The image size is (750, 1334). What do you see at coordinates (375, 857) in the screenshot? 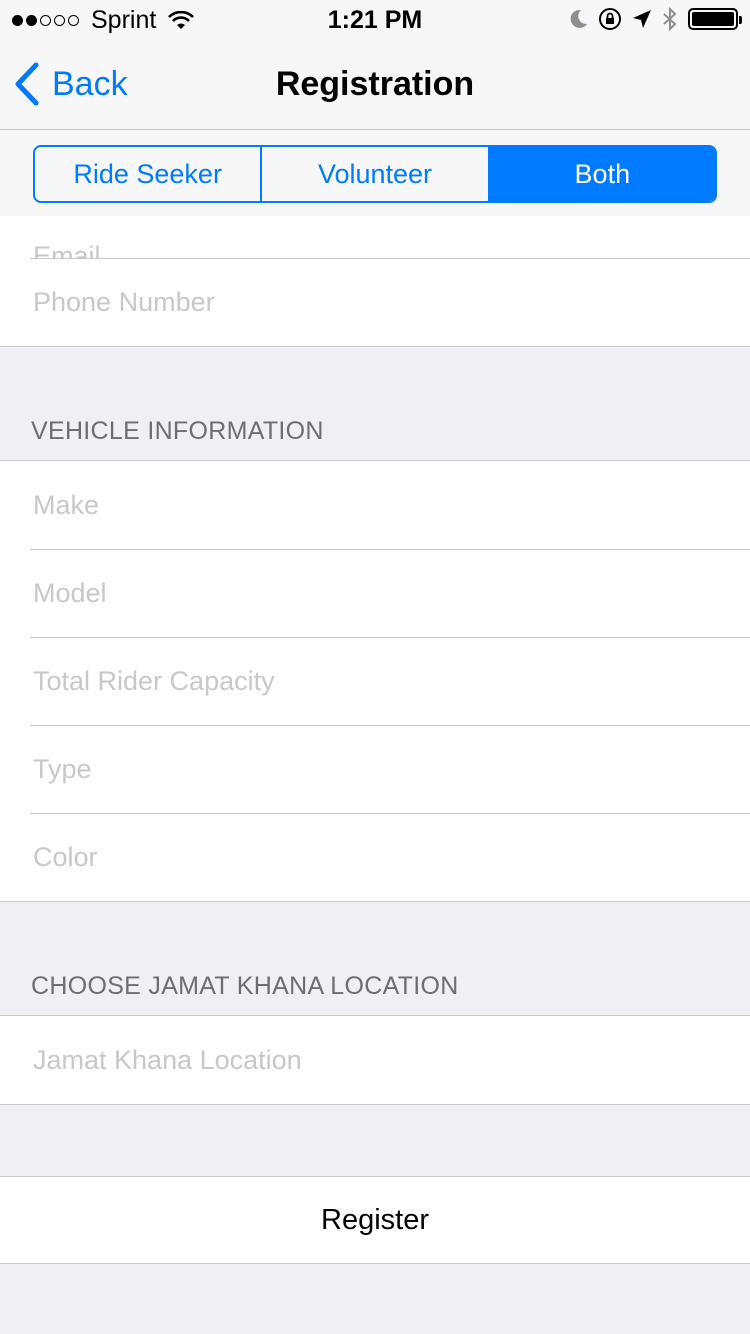
I see `color-field: Color` at bounding box center [375, 857].